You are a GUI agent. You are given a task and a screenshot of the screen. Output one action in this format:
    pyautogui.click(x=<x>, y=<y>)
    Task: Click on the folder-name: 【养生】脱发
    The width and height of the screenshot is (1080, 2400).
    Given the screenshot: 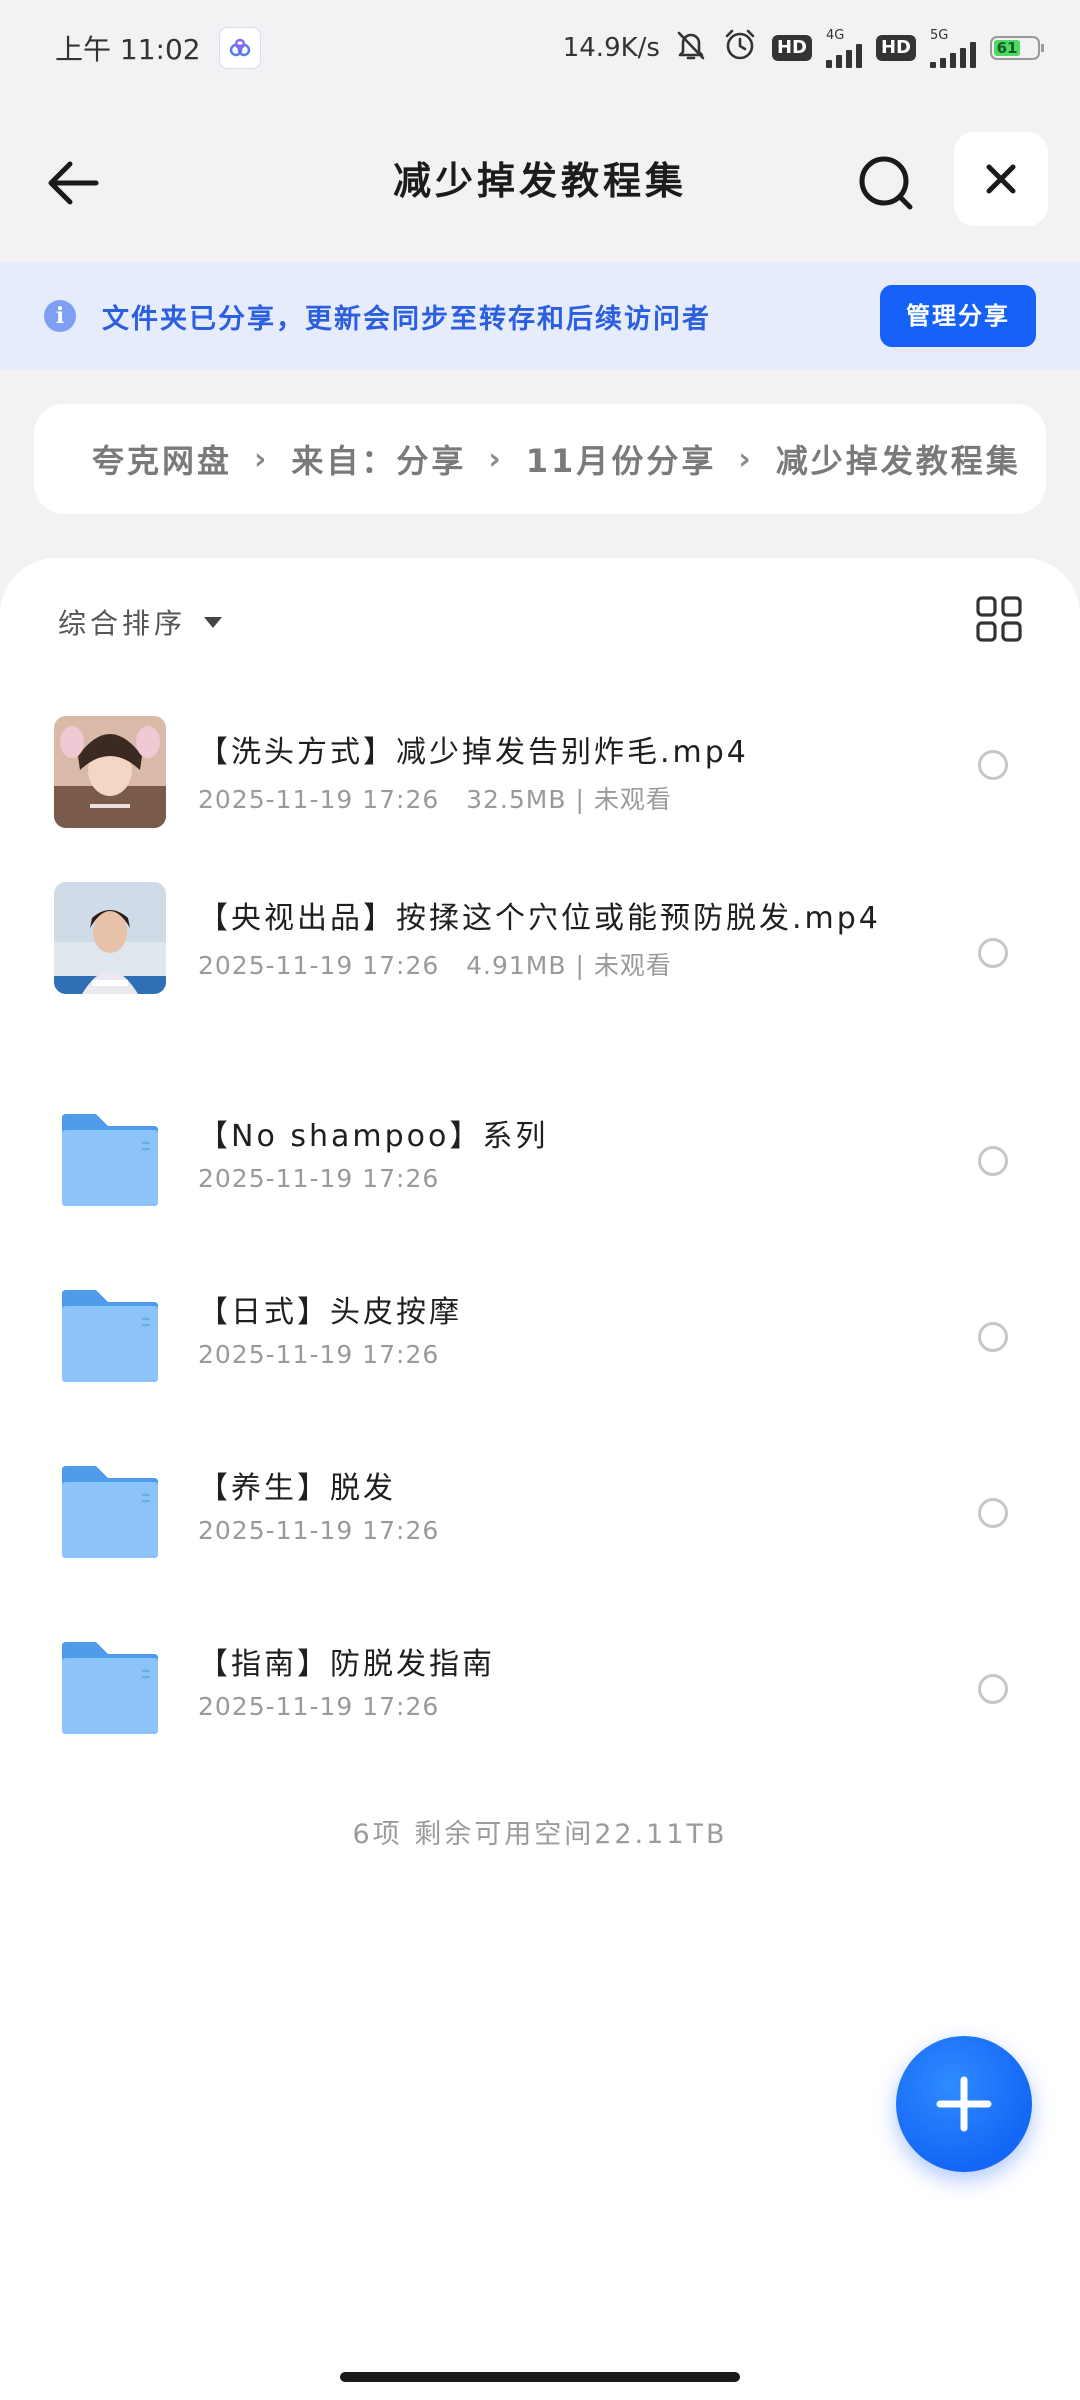 What is the action you would take?
    pyautogui.click(x=297, y=1488)
    